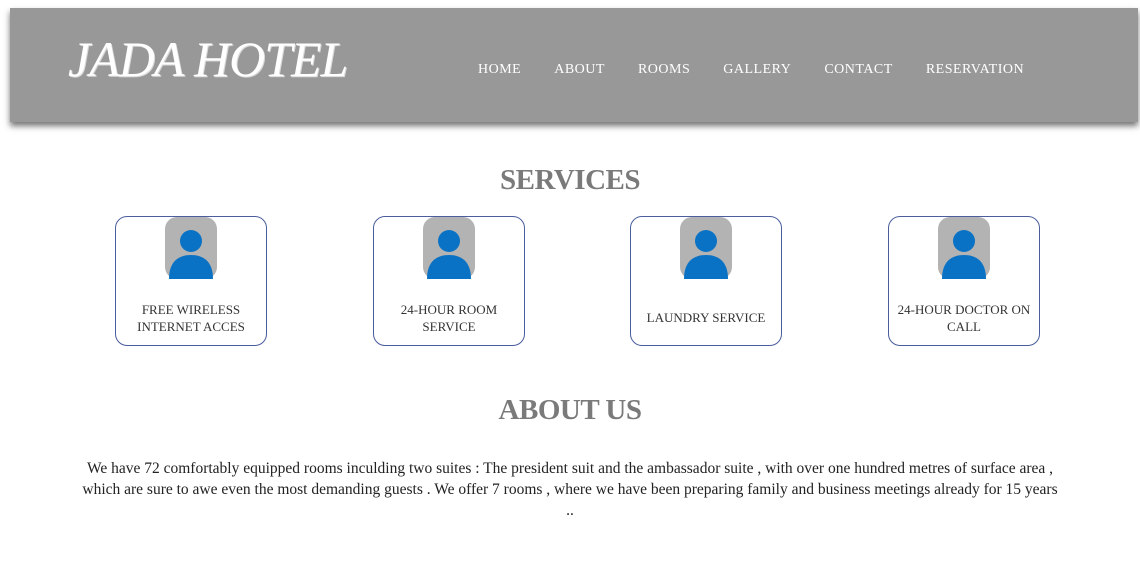  What do you see at coordinates (975, 70) in the screenshot?
I see `nav-reservation-link: RESERVATION` at bounding box center [975, 70].